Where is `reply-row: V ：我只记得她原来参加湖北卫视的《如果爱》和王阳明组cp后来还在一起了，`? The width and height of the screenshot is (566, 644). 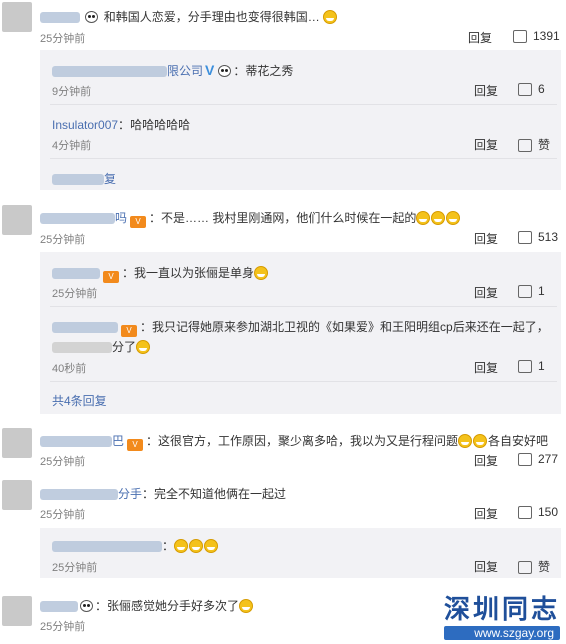 reply-row: V ：我只记得她原来参加湖北卫视的《如果爱》和王阳明组cp后来还在一起了， is located at coordinates (300, 327).